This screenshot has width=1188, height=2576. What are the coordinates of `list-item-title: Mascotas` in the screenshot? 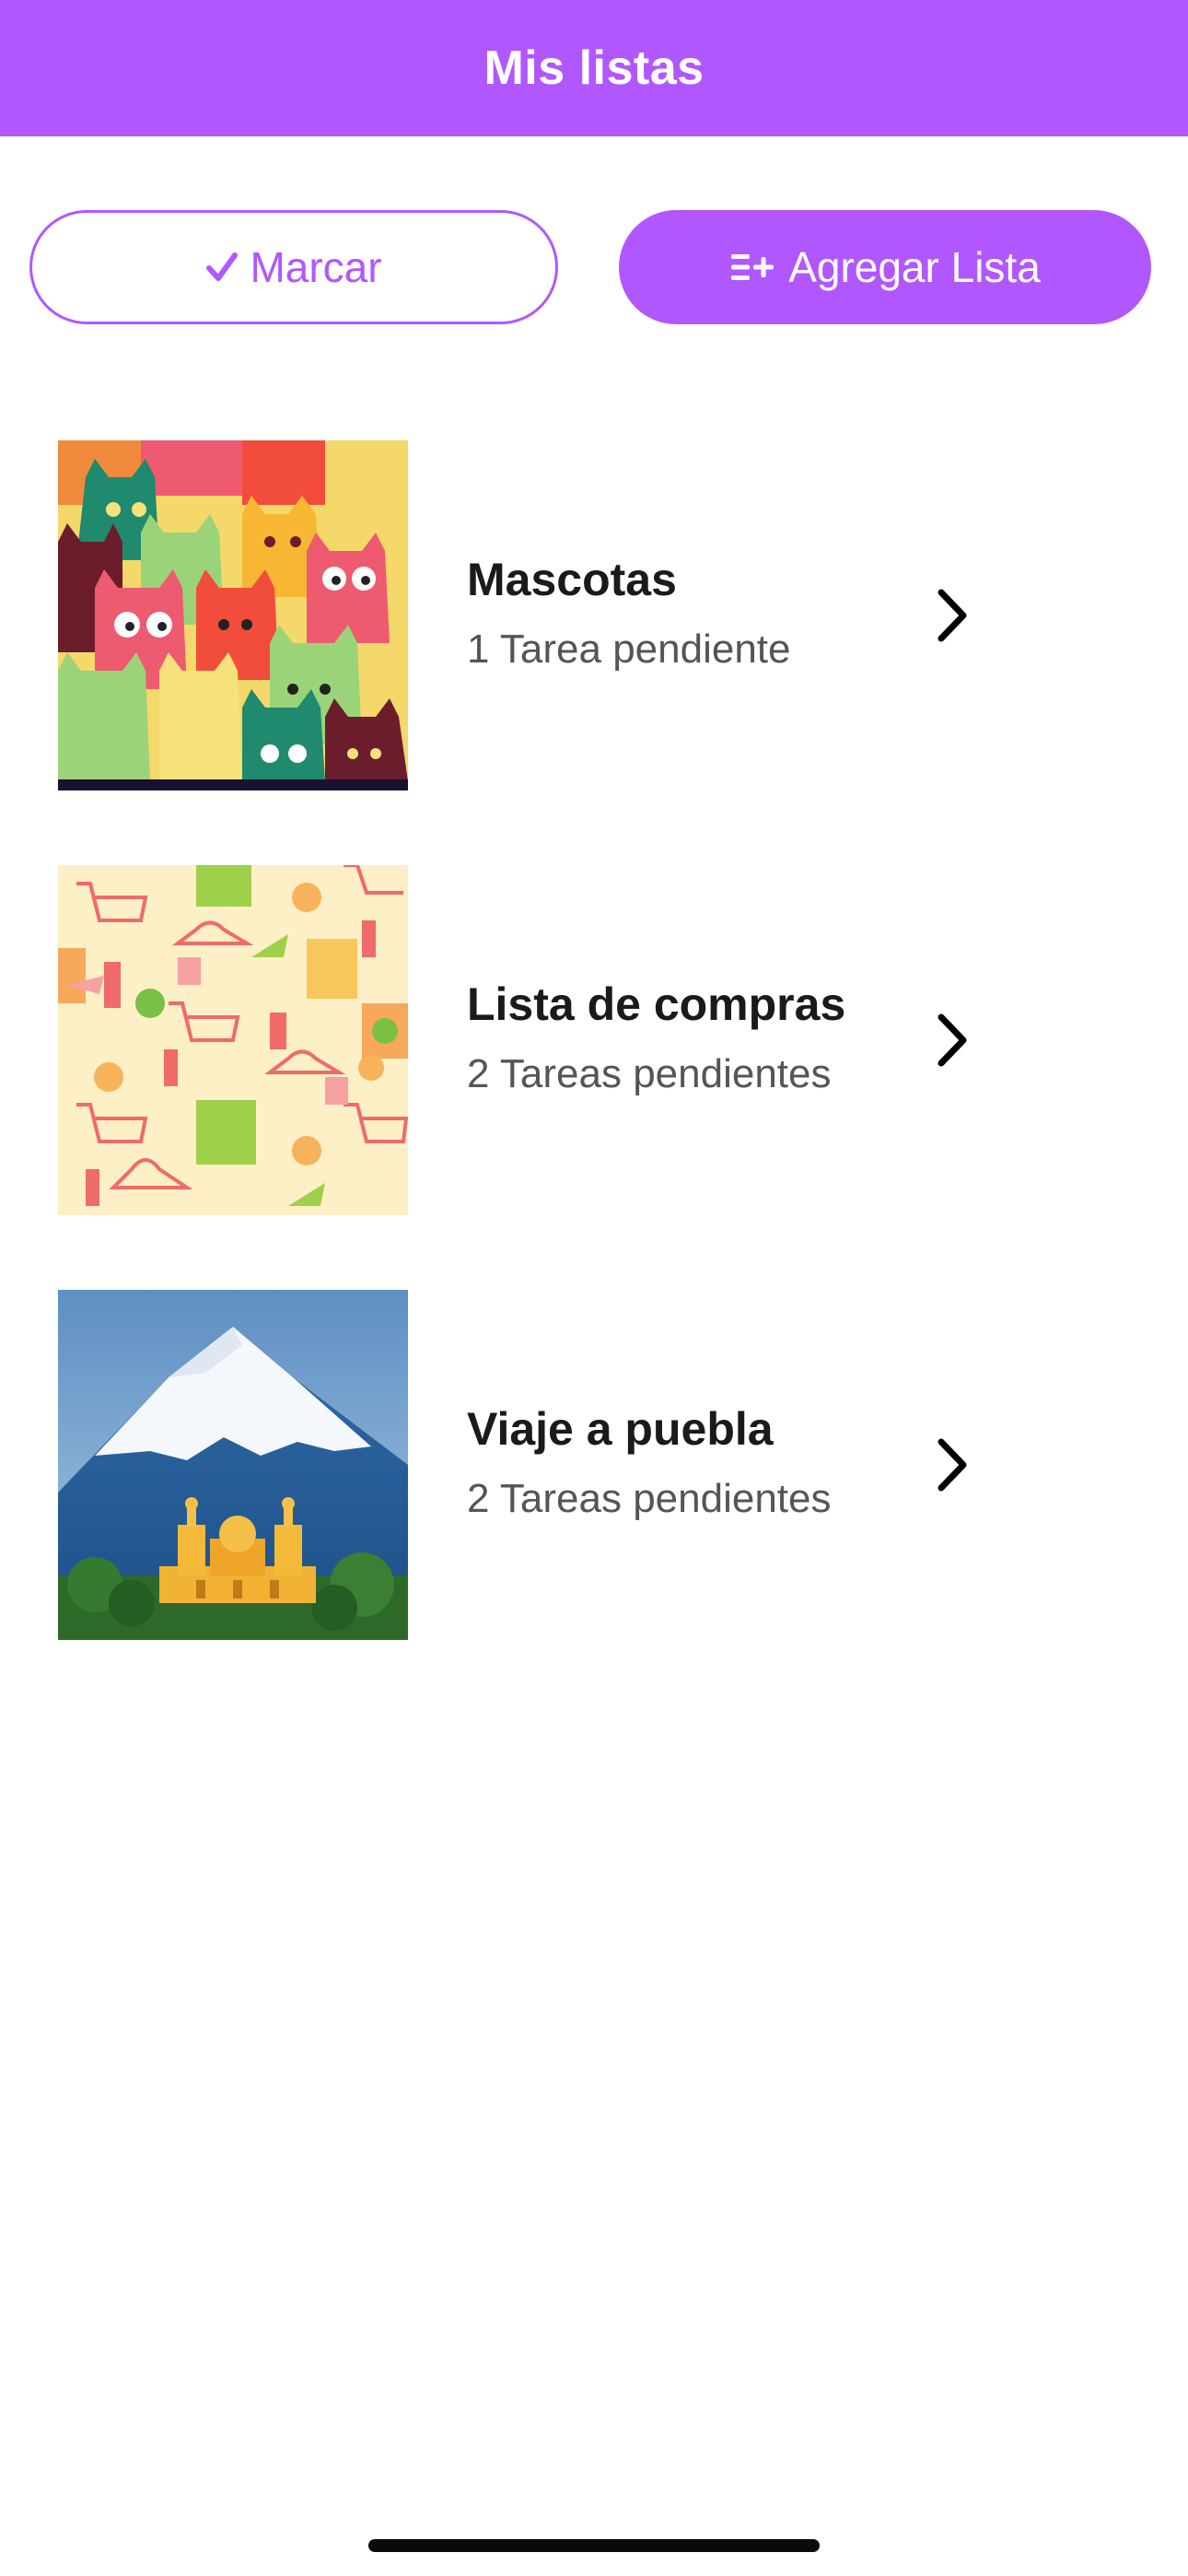 It's located at (572, 579).